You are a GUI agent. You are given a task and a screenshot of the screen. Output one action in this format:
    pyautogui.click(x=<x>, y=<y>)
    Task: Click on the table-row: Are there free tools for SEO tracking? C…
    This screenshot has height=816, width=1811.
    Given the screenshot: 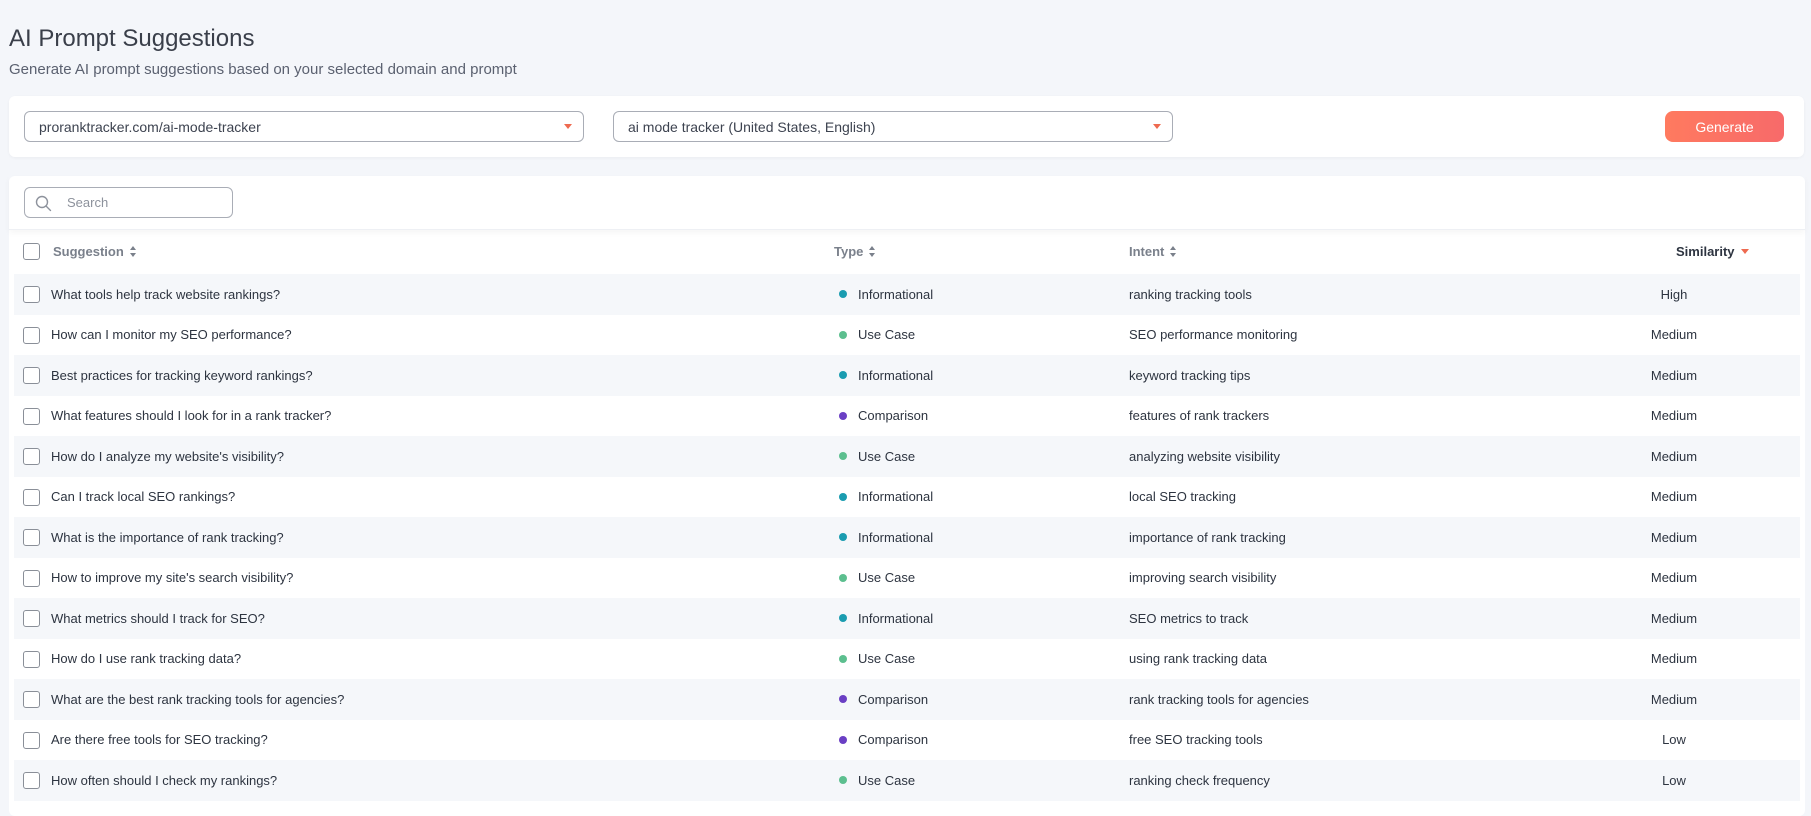 What is the action you would take?
    pyautogui.click(x=907, y=740)
    